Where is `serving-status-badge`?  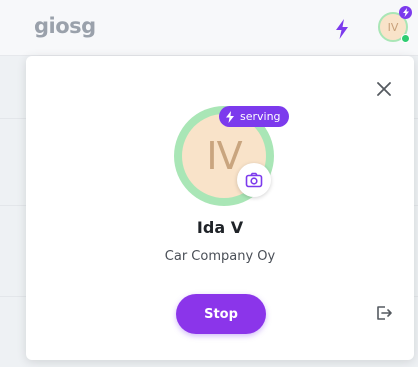
serving-status-badge is located at coordinates (405, 12).